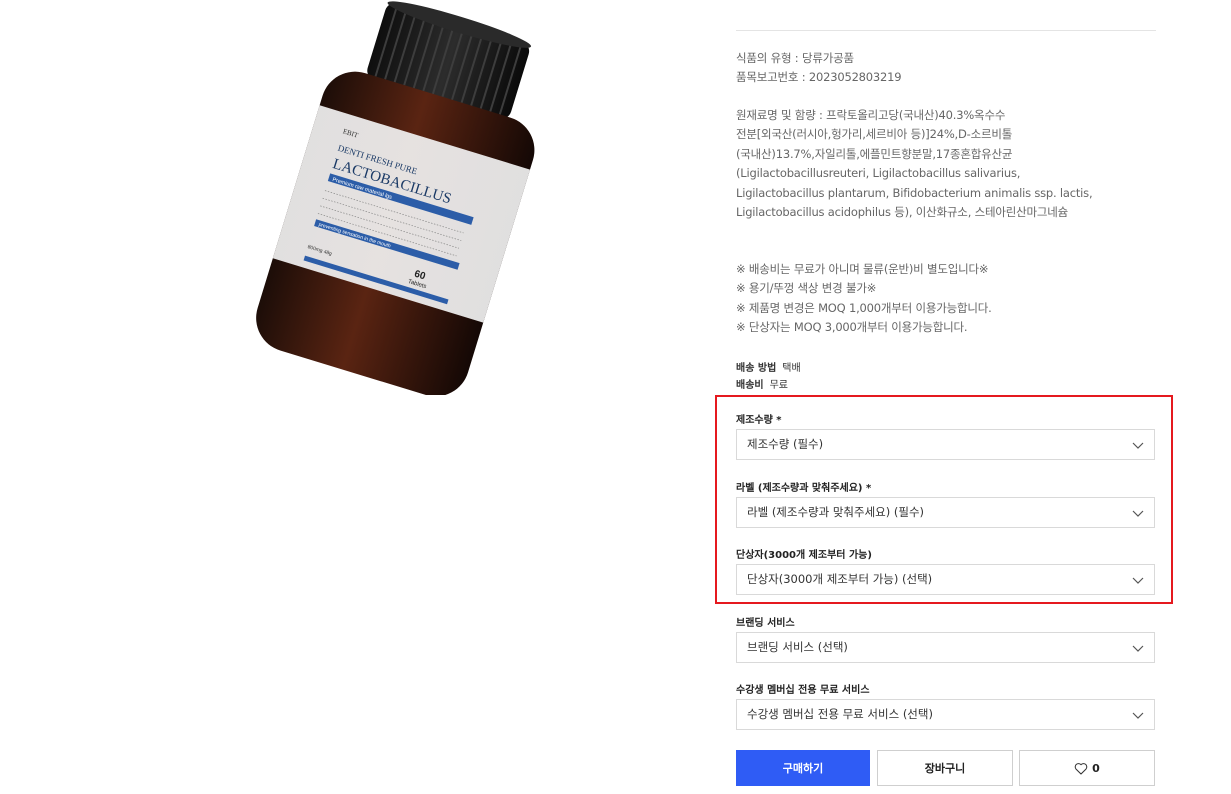  What do you see at coordinates (1096, 768) in the screenshot?
I see `like-count: 0` at bounding box center [1096, 768].